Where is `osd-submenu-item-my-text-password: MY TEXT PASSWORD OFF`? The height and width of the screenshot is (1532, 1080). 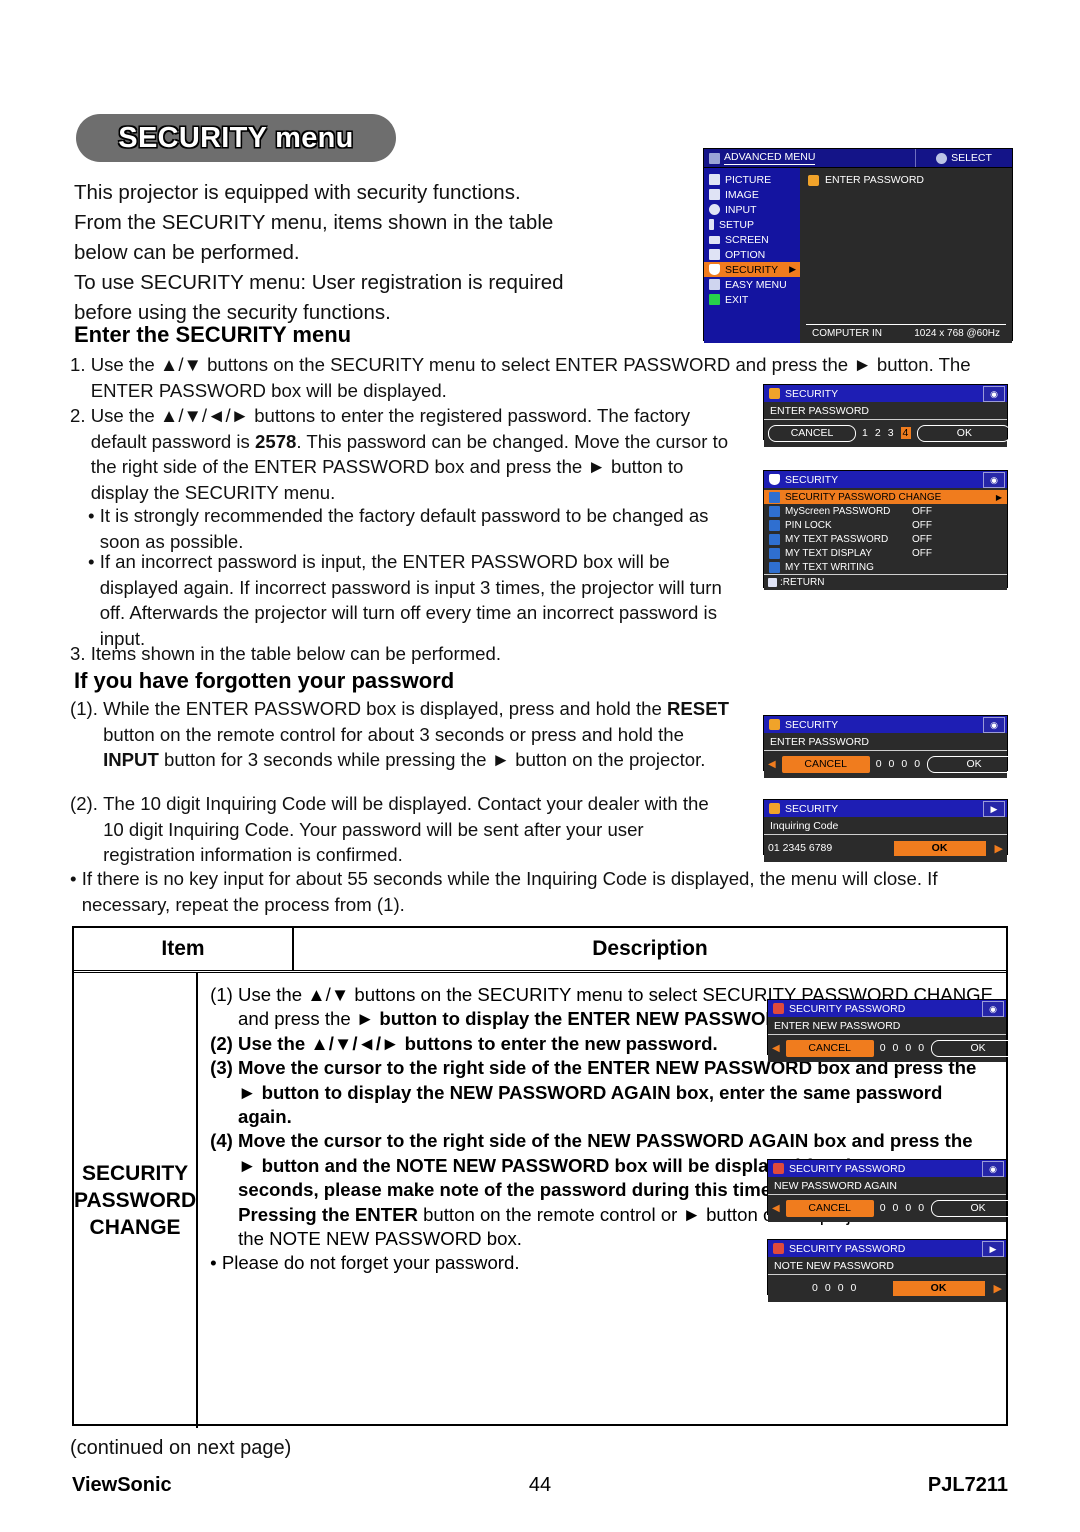 osd-submenu-item-my-text-password: MY TEXT PASSWORD OFF is located at coordinates (885, 539).